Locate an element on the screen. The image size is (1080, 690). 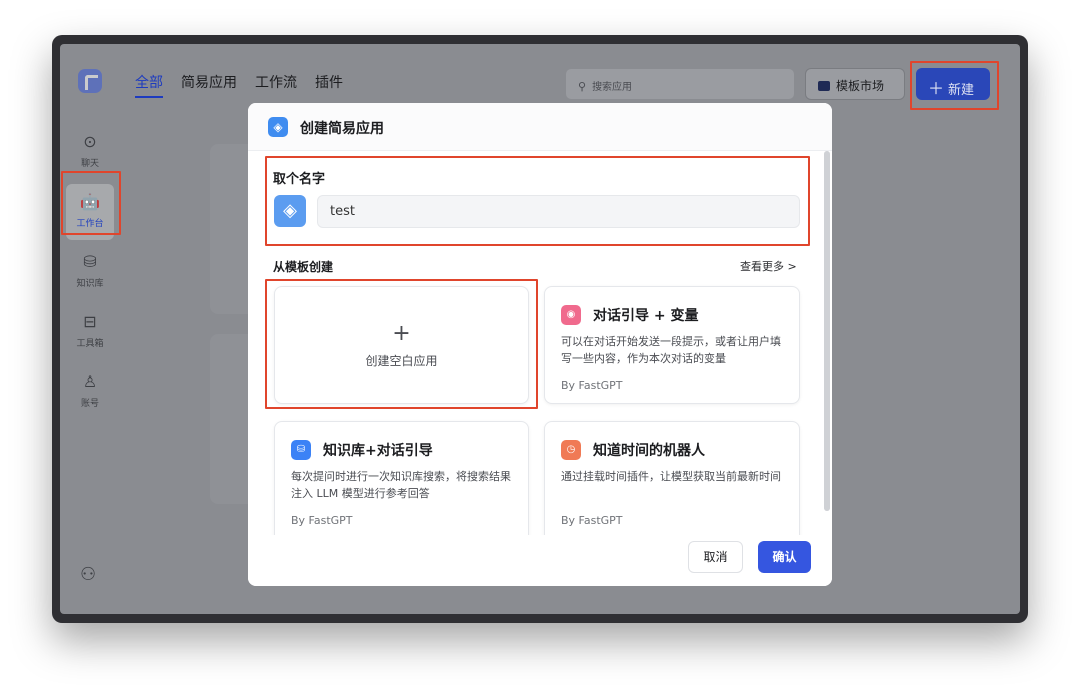
highlight-name-section is located at coordinates (537, 201).